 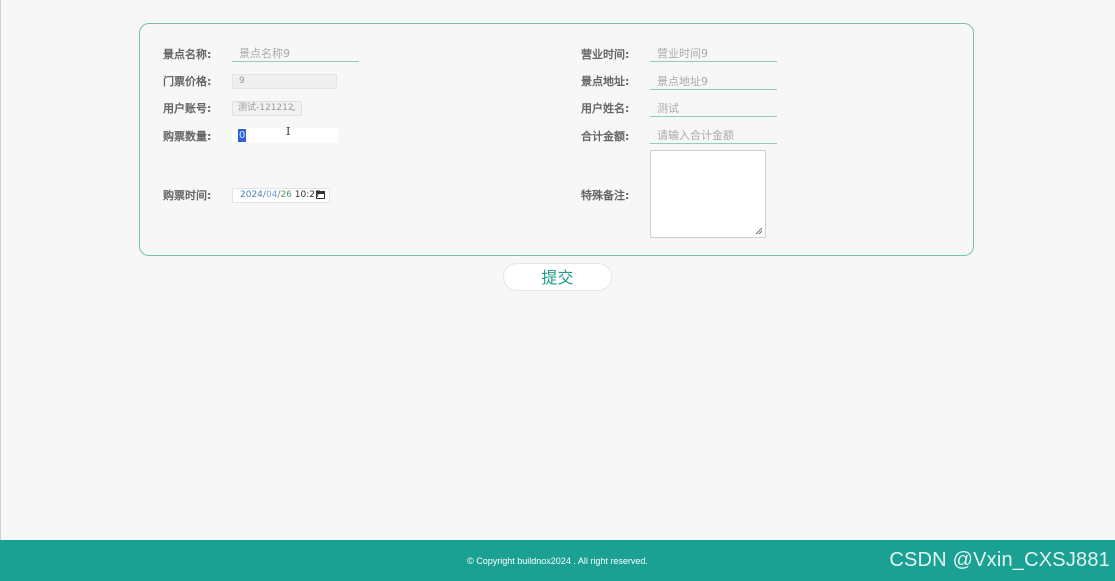 I want to click on chevron-down-icon: ⌄, so click(x=293, y=108).